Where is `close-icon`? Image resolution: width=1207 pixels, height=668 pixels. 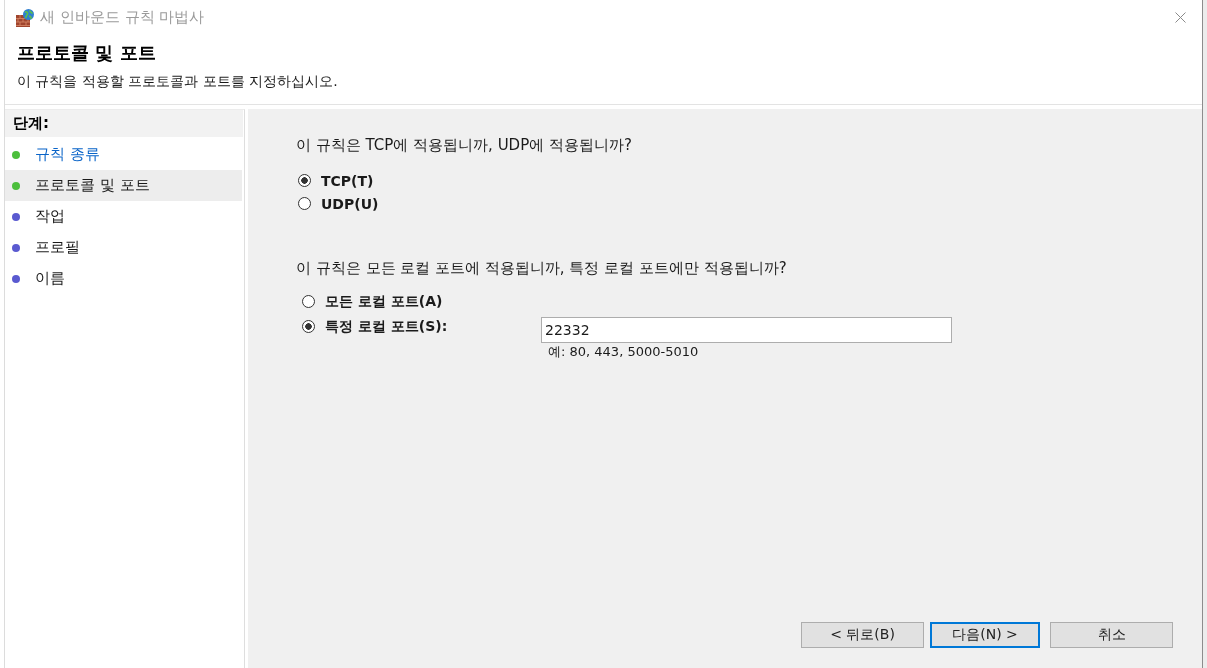
close-icon is located at coordinates (1180, 17).